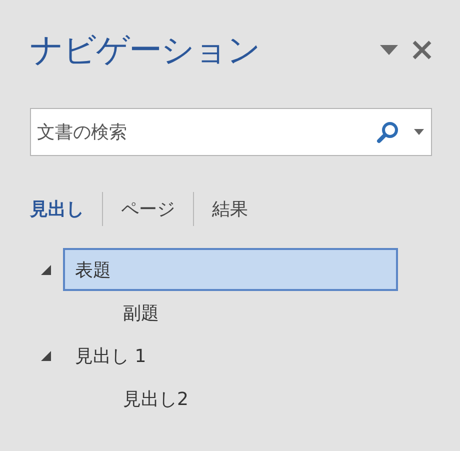  I want to click on tab: 結果, so click(229, 209).